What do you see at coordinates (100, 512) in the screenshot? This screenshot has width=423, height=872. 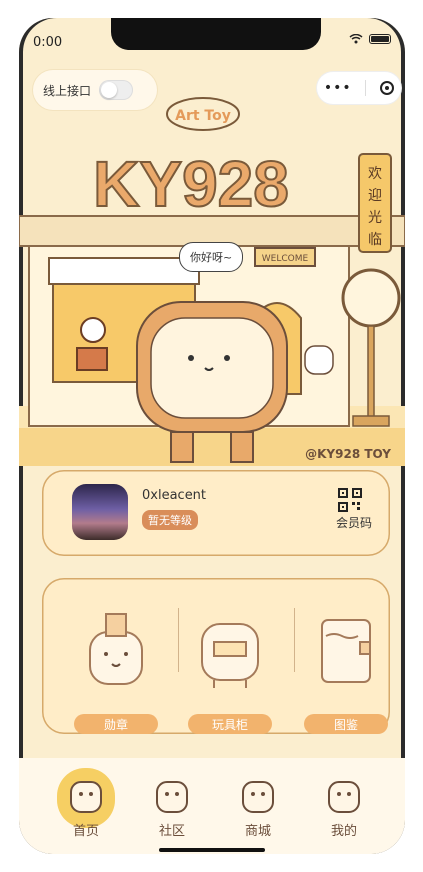 I see `avatar` at bounding box center [100, 512].